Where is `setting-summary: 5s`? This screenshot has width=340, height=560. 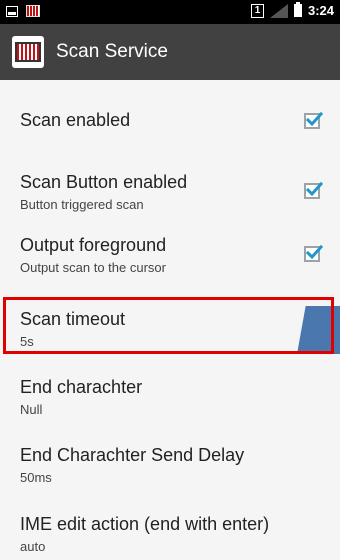
setting-summary: 5s is located at coordinates (27, 341).